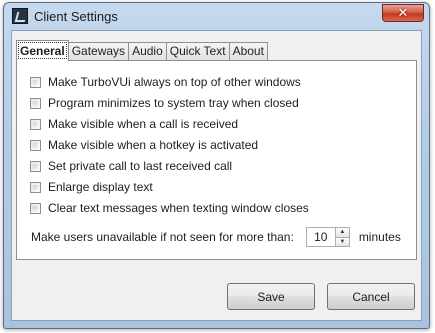 This screenshot has height=333, width=435. Describe the element at coordinates (341, 241) in the screenshot. I see `spin-down-icon: ▼` at that location.